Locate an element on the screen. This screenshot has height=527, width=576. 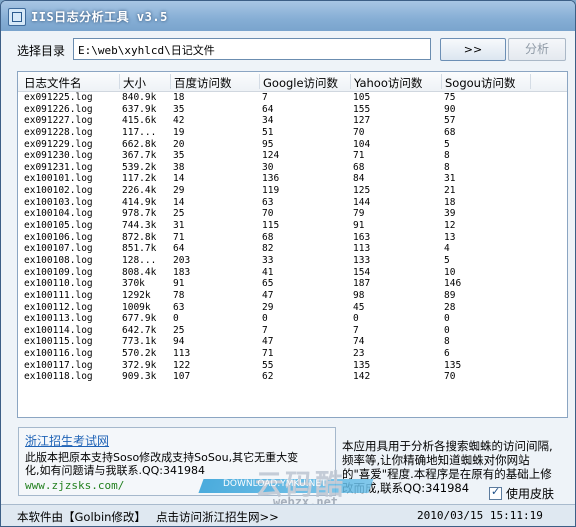
table-row: ex100112.log 1009k 63 29 45 28 is located at coordinates (292, 308).